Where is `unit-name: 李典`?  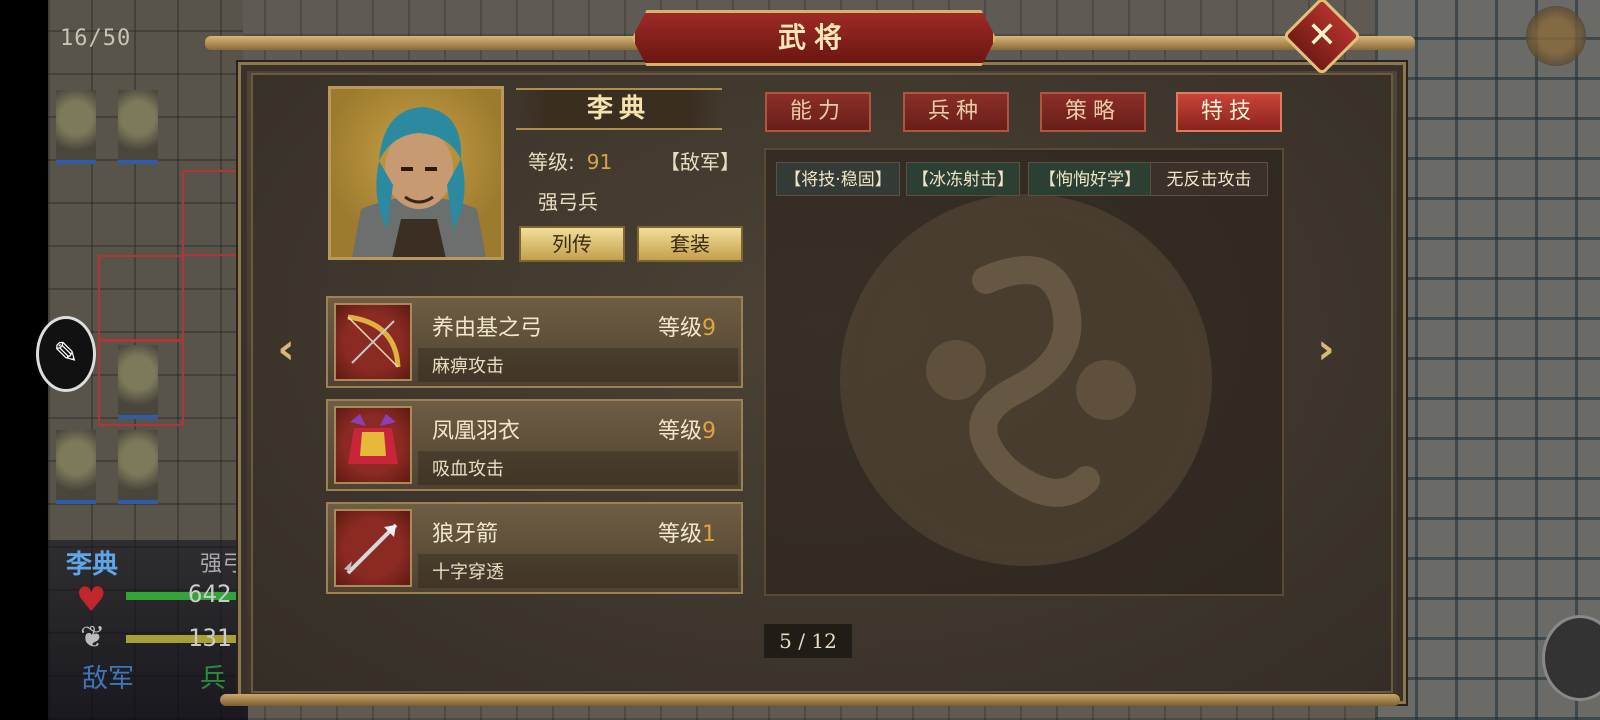
unit-name: 李典 is located at coordinates (92, 565).